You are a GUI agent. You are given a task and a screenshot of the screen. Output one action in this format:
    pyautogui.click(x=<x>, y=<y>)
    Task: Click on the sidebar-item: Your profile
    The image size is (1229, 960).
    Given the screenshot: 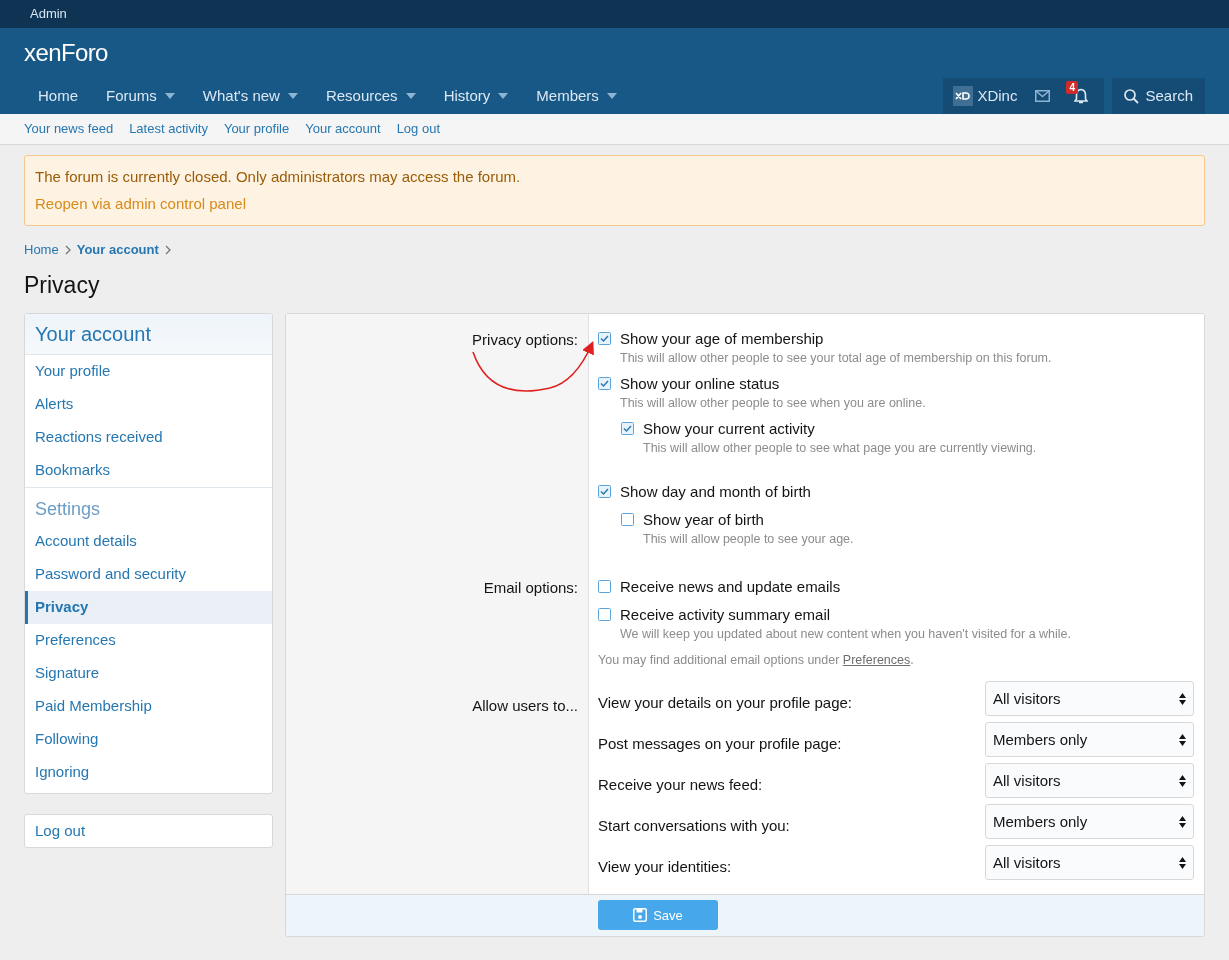 What is the action you would take?
    pyautogui.click(x=148, y=371)
    